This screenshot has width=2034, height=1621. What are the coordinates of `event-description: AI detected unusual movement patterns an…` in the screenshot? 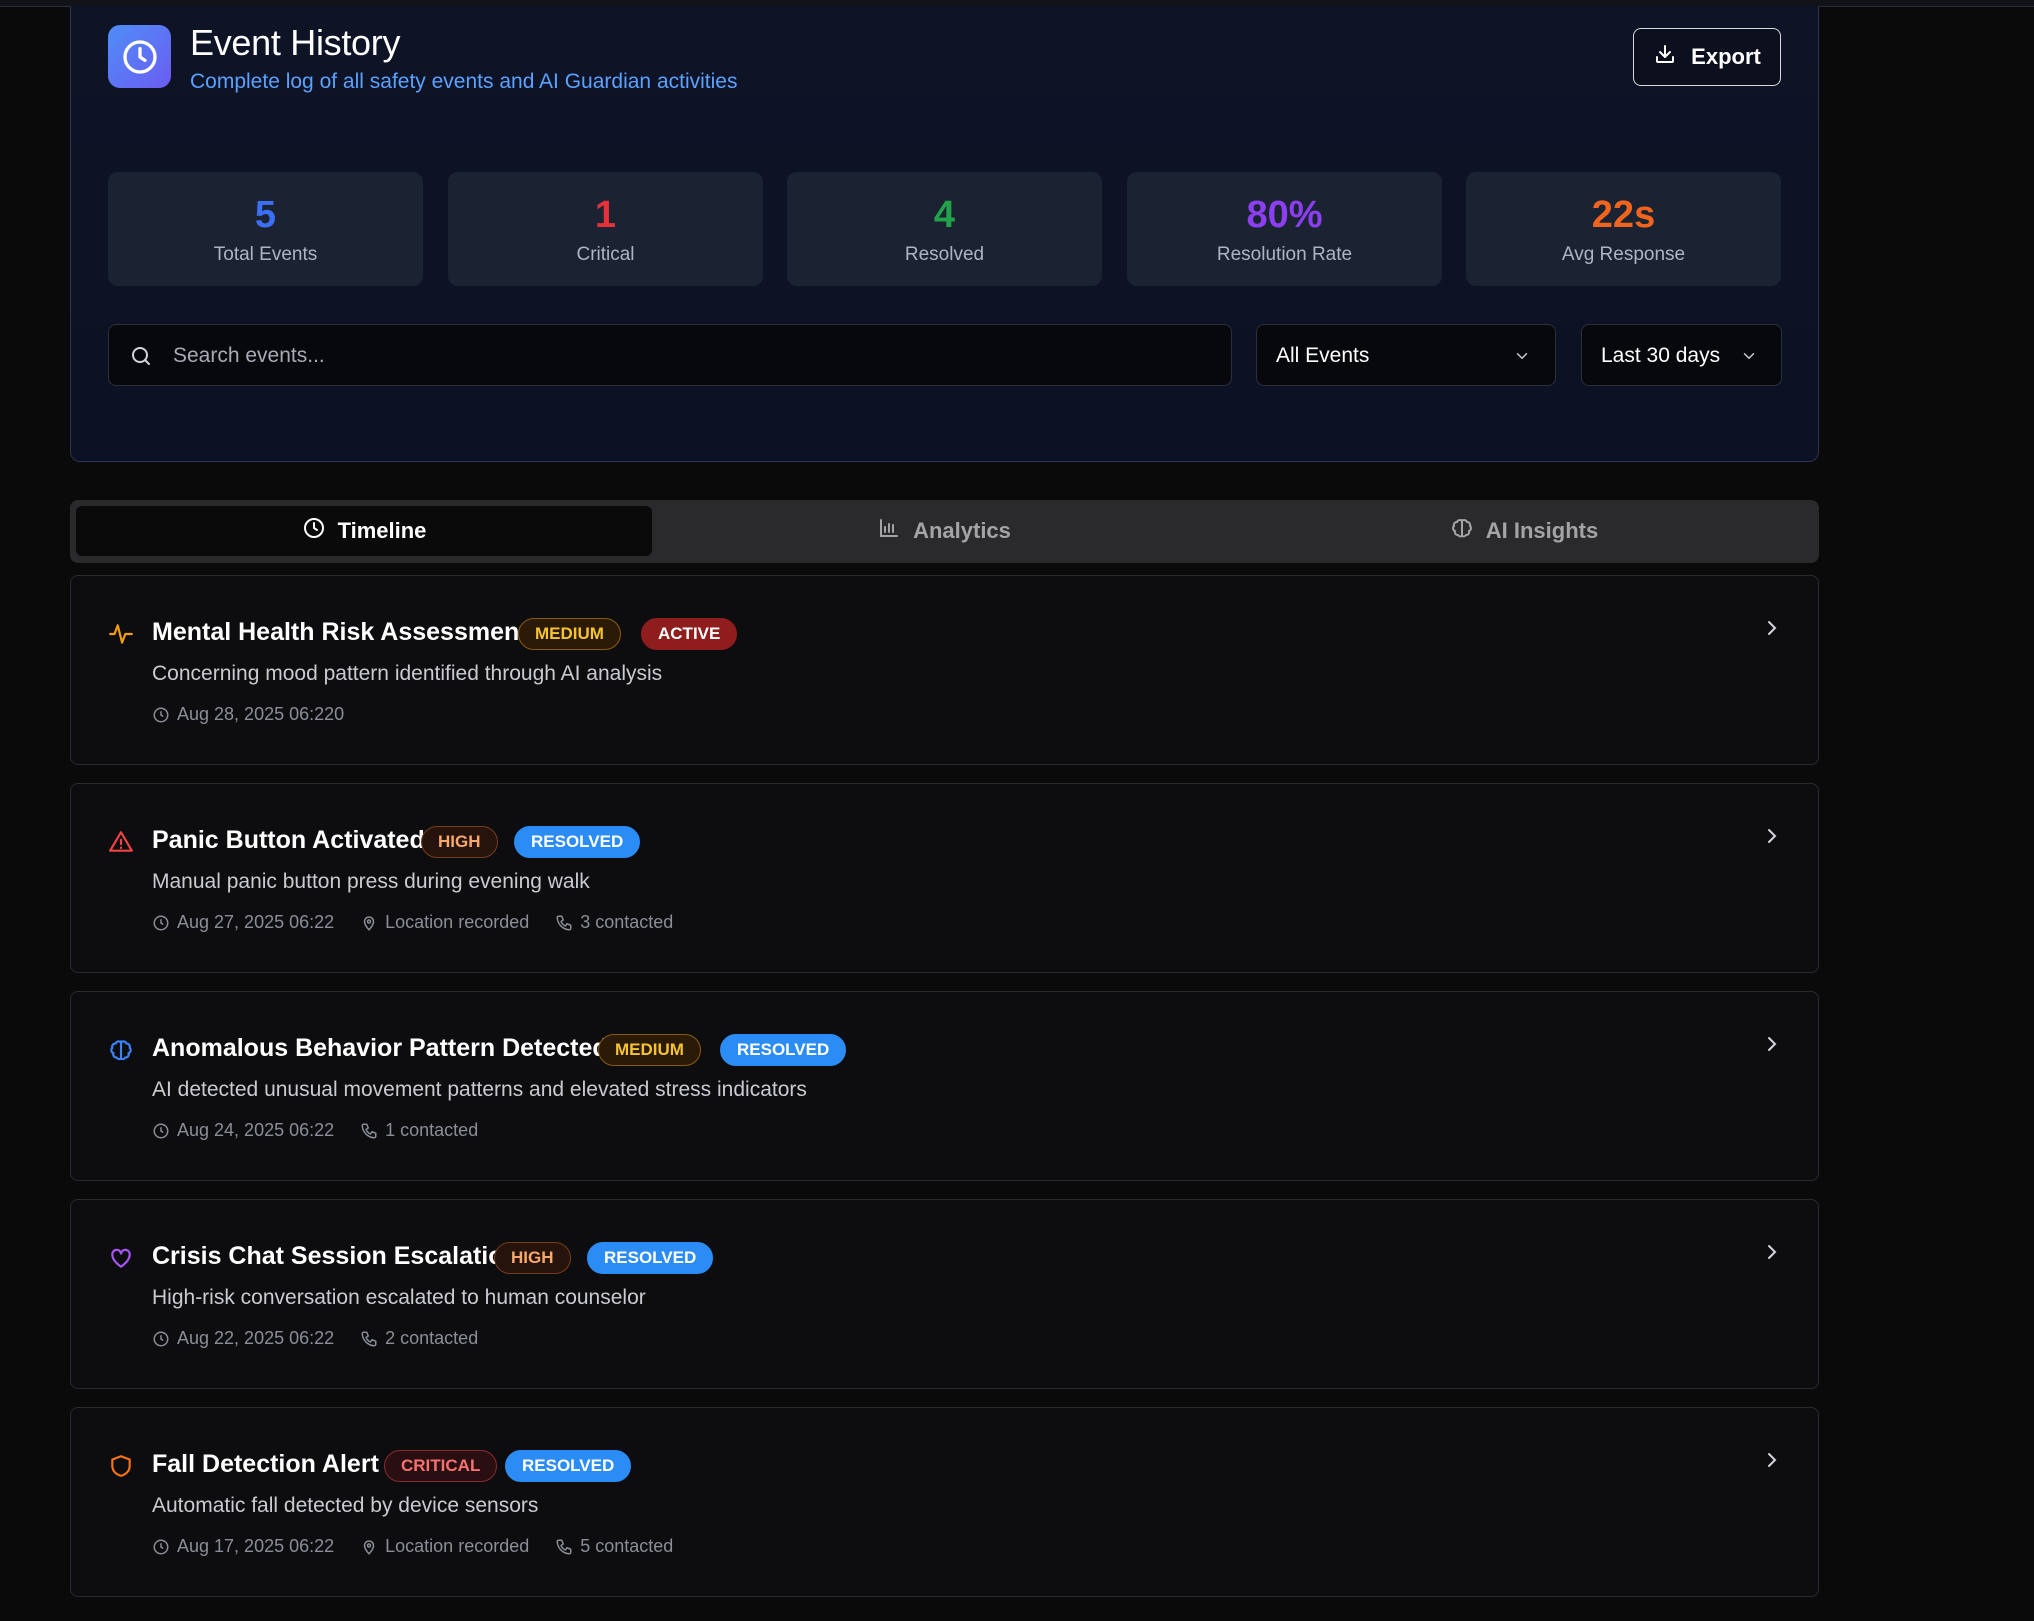 It's located at (479, 1089).